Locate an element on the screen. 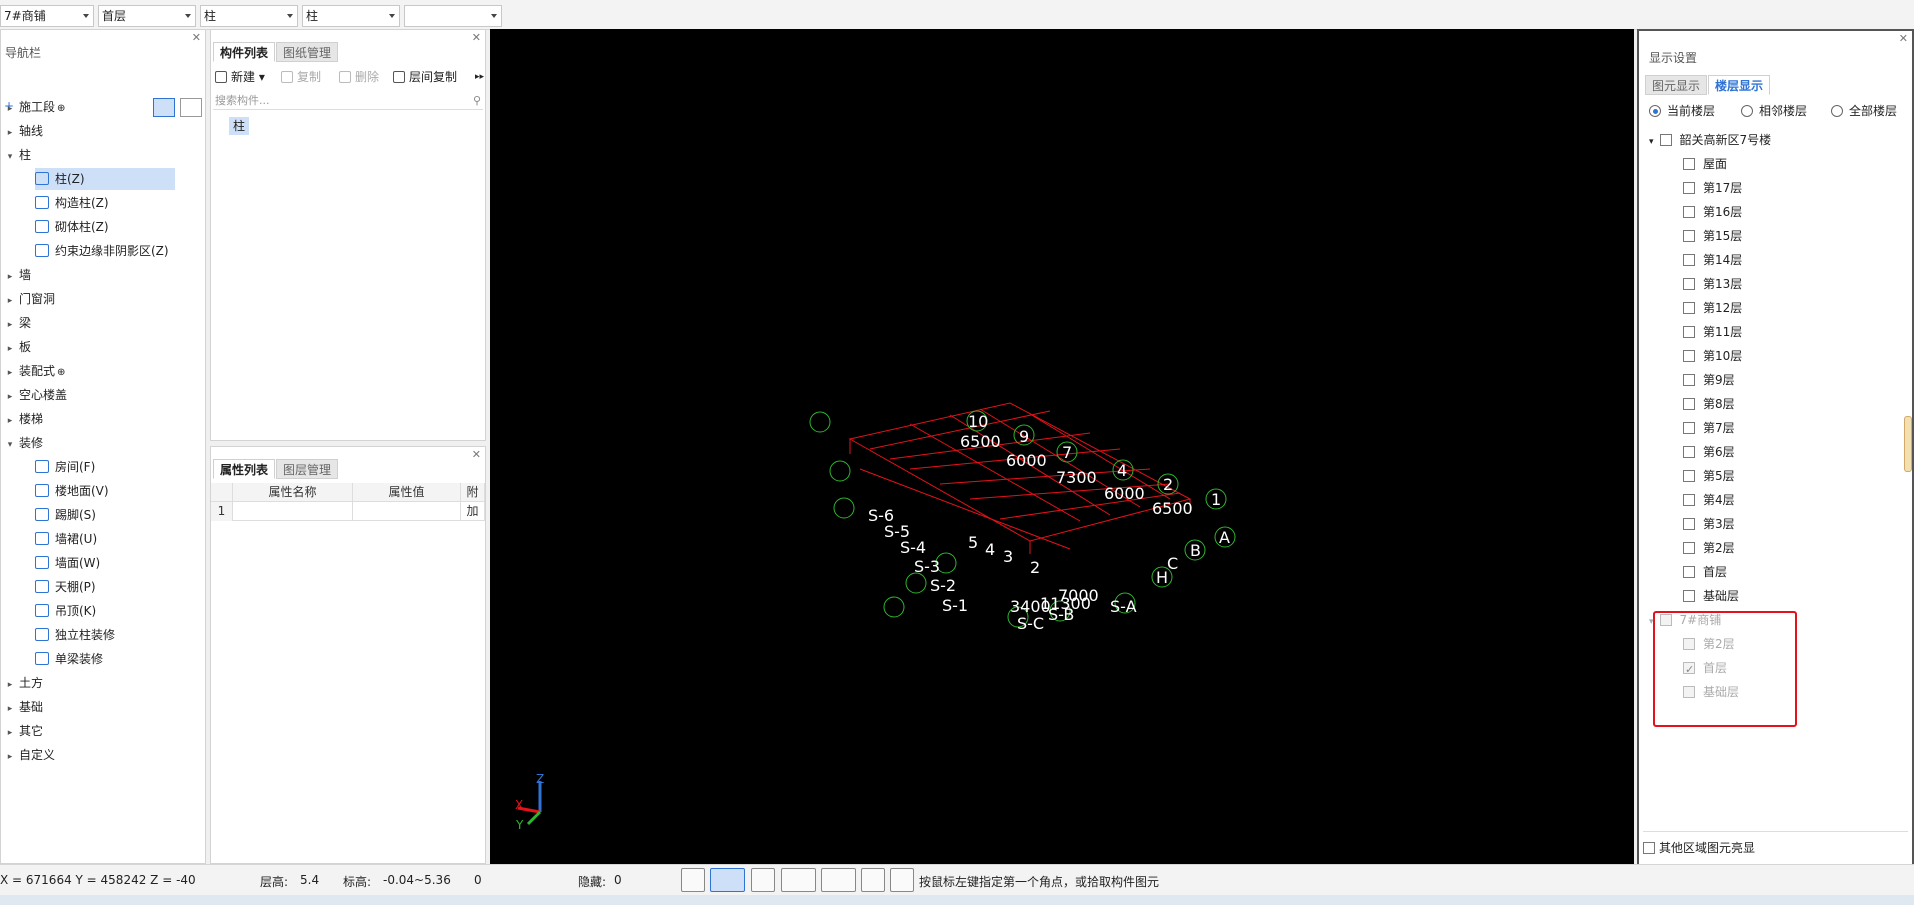 This screenshot has width=1914, height=905. floor-item: 第8层 is located at coordinates (1709, 404).